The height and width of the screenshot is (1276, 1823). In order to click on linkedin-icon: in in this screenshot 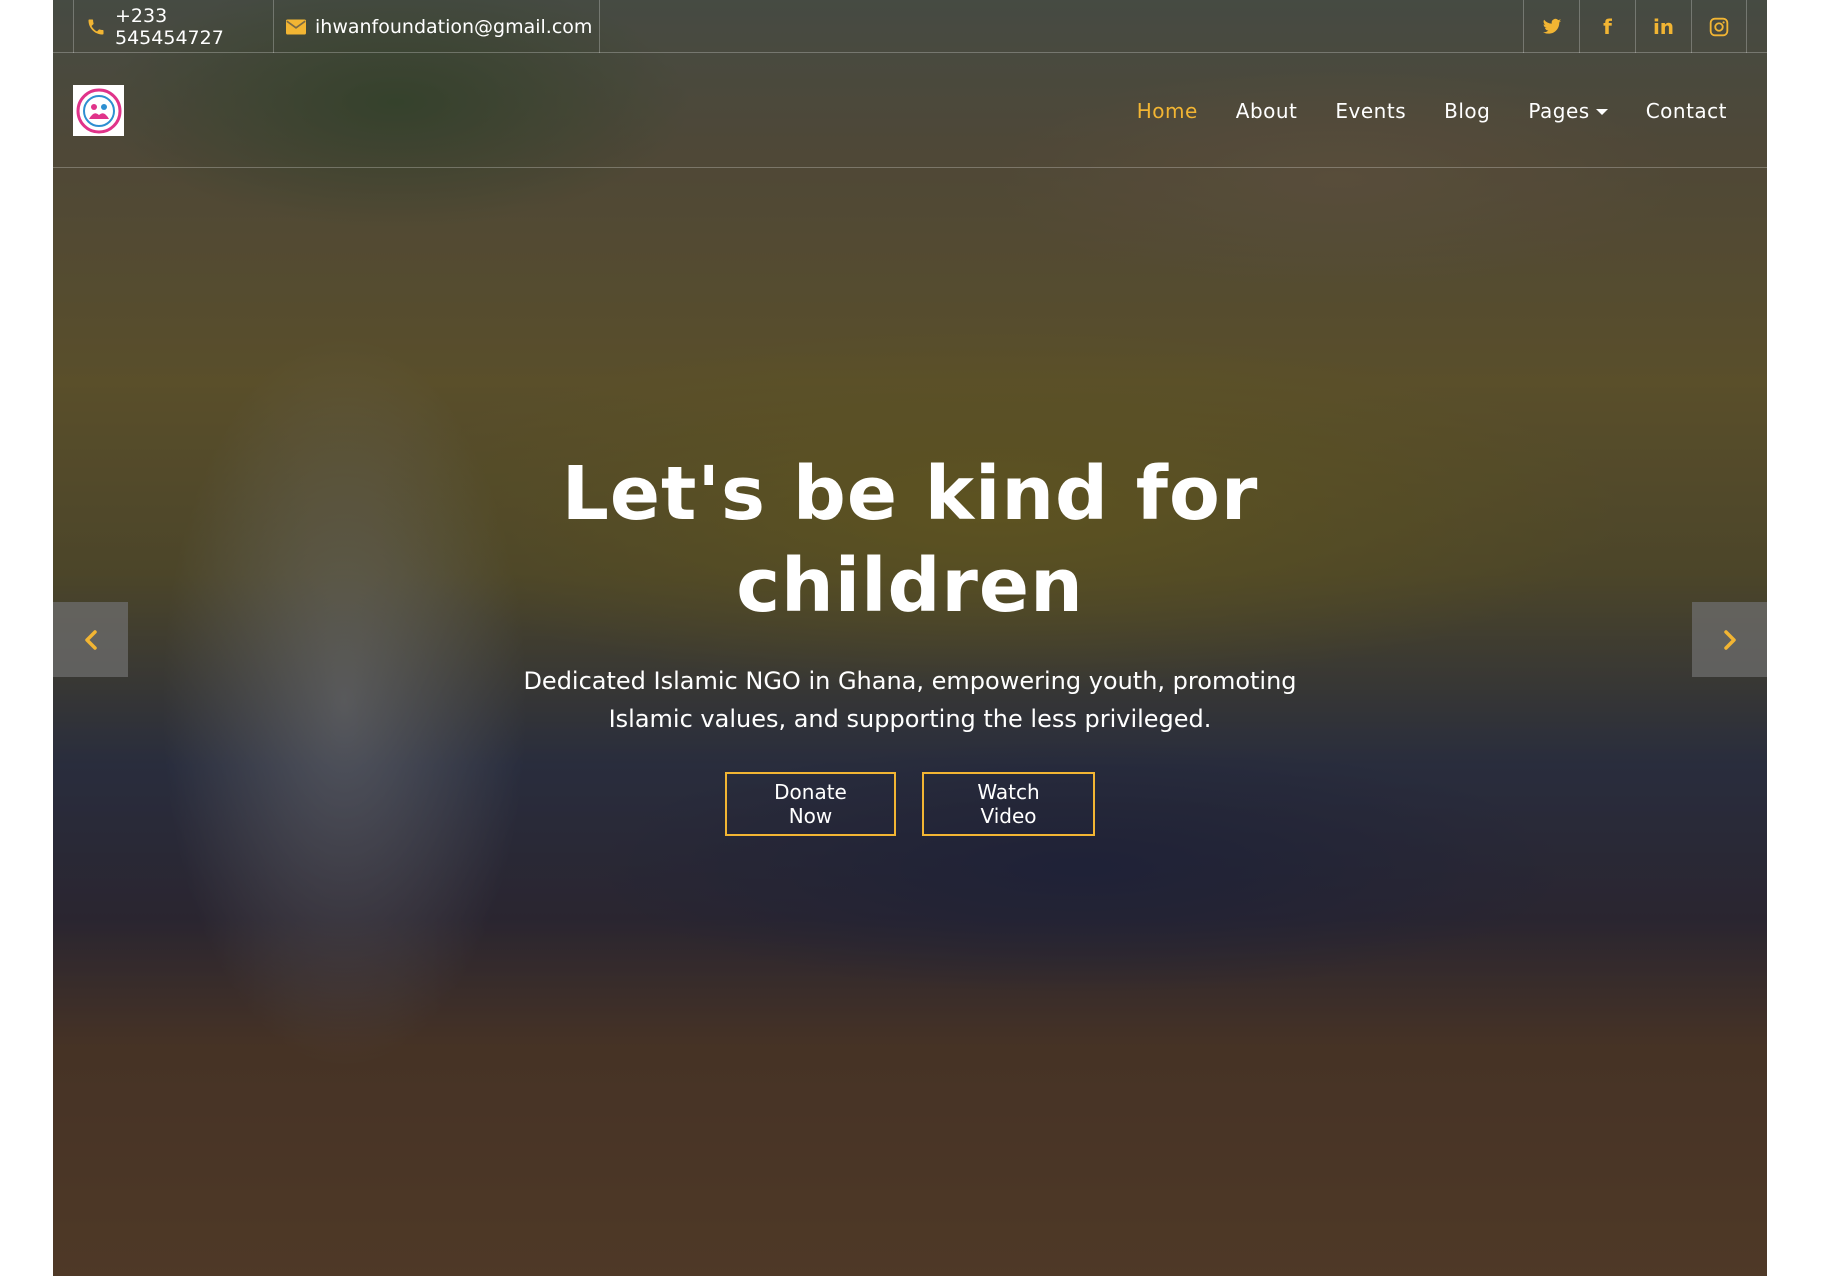, I will do `click(1663, 26)`.